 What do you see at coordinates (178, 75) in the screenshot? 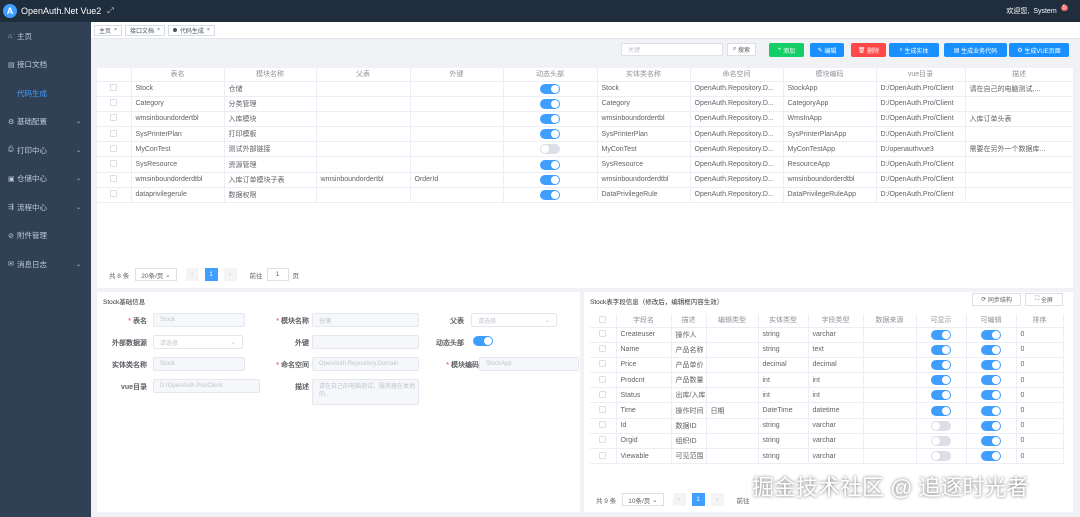
I see `column-header: 表名` at bounding box center [178, 75].